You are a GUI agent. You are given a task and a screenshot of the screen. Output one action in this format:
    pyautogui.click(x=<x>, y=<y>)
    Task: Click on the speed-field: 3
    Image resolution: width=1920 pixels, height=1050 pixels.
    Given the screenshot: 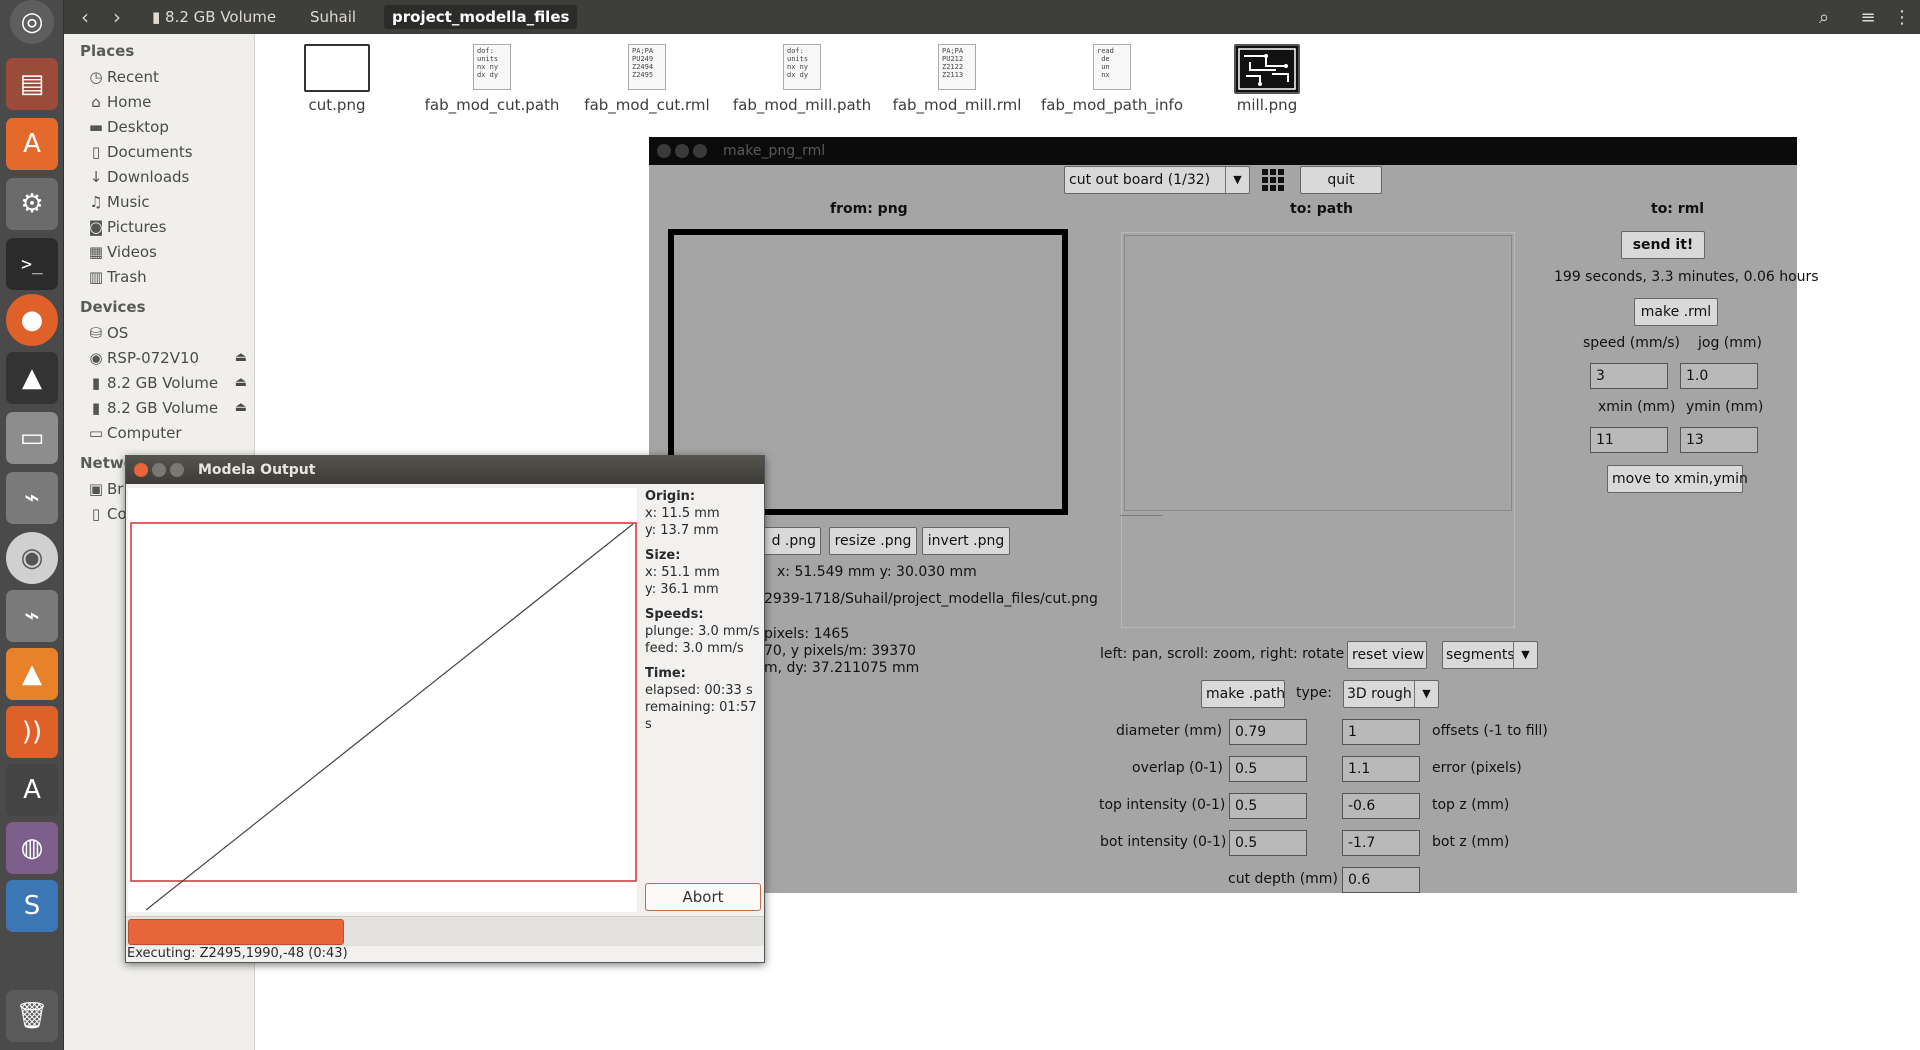 What is the action you would take?
    pyautogui.click(x=1629, y=376)
    